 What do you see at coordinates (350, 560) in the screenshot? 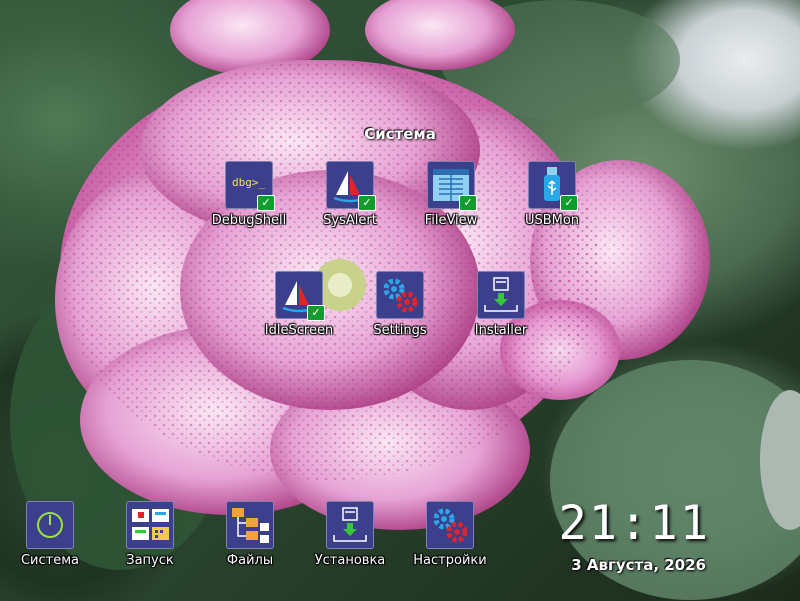
I see `taskbar-label: Установка` at bounding box center [350, 560].